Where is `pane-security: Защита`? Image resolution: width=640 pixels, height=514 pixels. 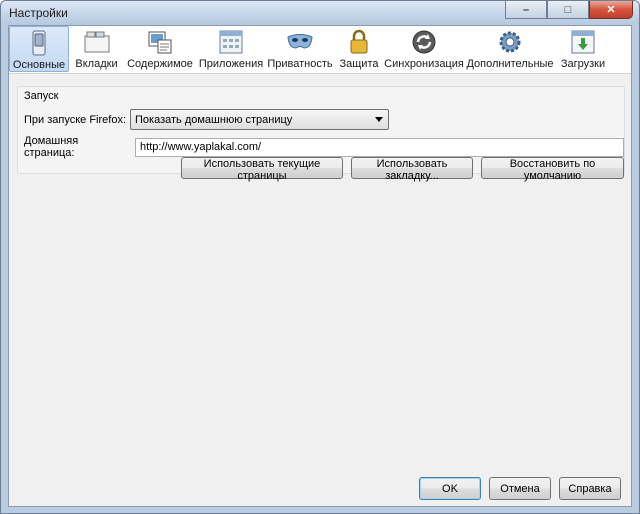 pane-security: Защита is located at coordinates (359, 49).